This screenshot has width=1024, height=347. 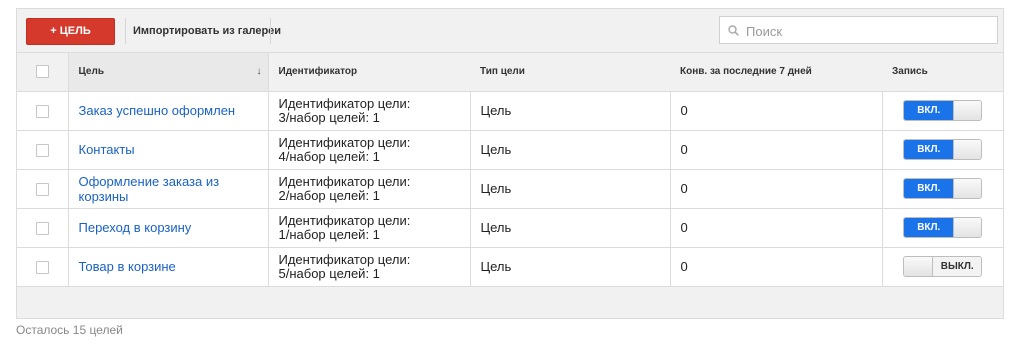 What do you see at coordinates (329, 273) in the screenshot?
I see `goal-id-line2: 5/набор целей: 1` at bounding box center [329, 273].